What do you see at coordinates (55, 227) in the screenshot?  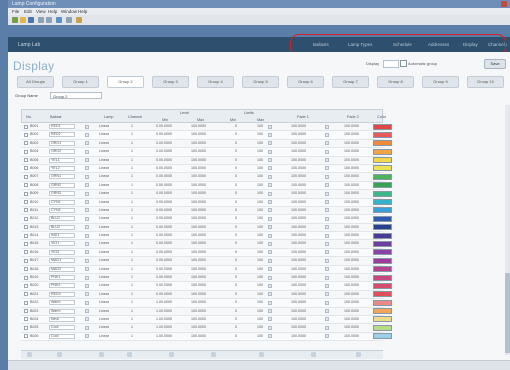 I see `row-ballast: BLU2` at bounding box center [55, 227].